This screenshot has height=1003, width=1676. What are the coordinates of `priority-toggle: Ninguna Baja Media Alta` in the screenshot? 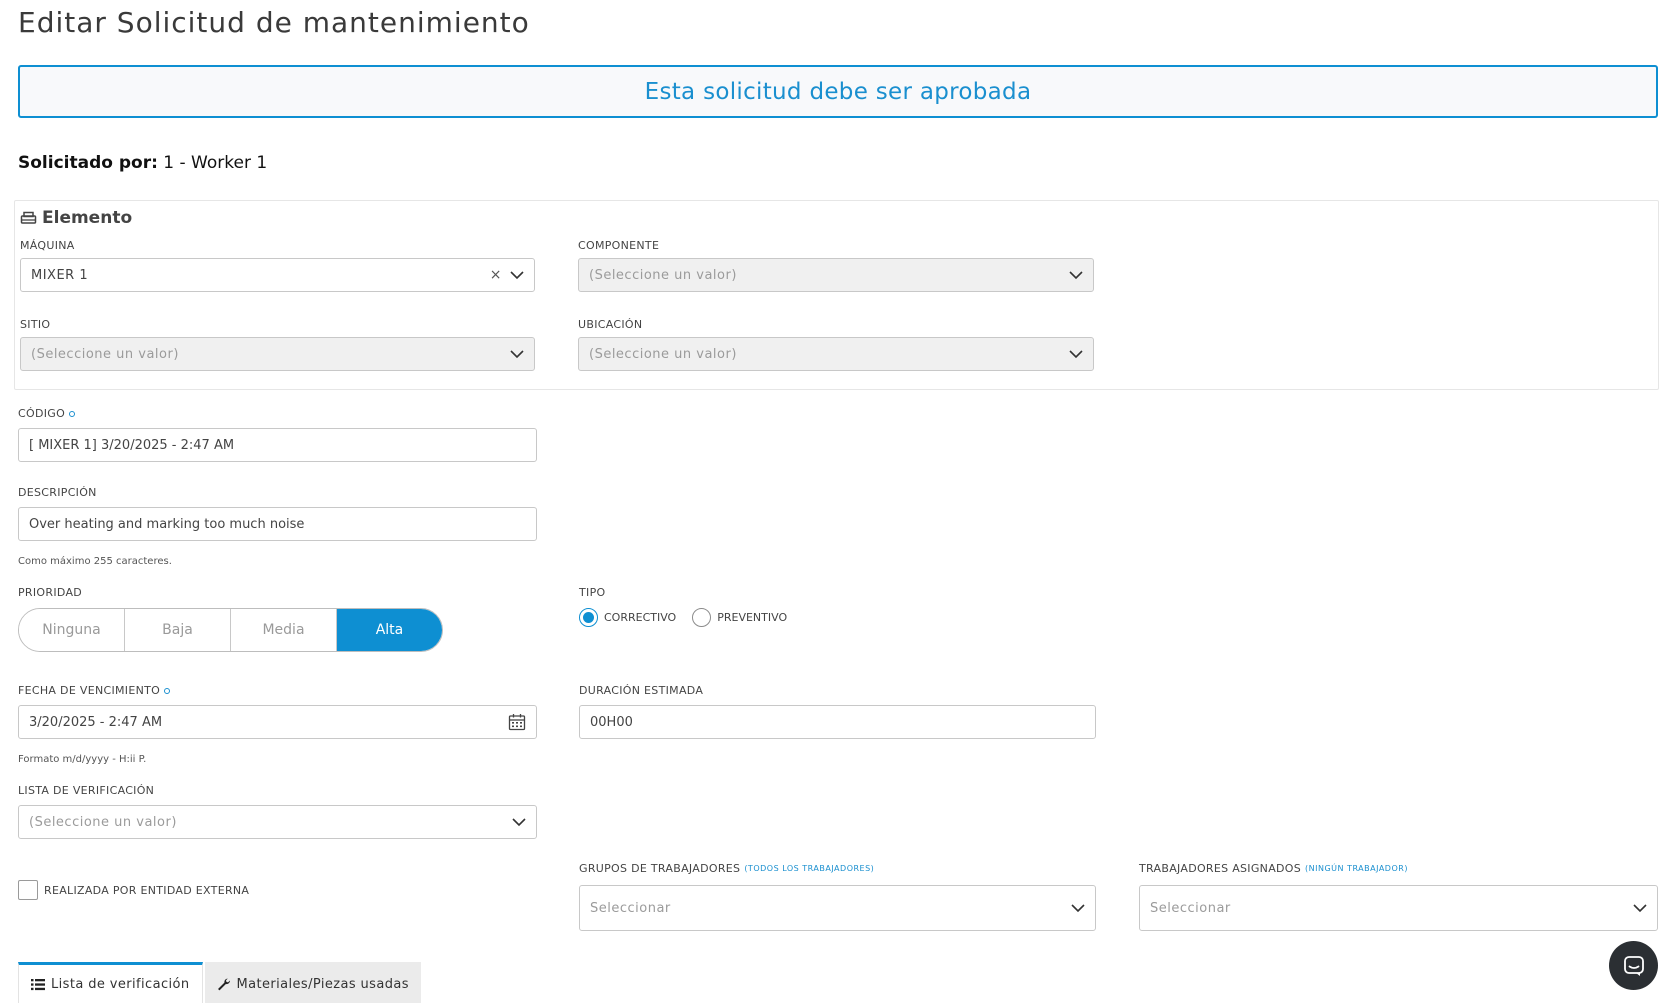 It's located at (230, 630).